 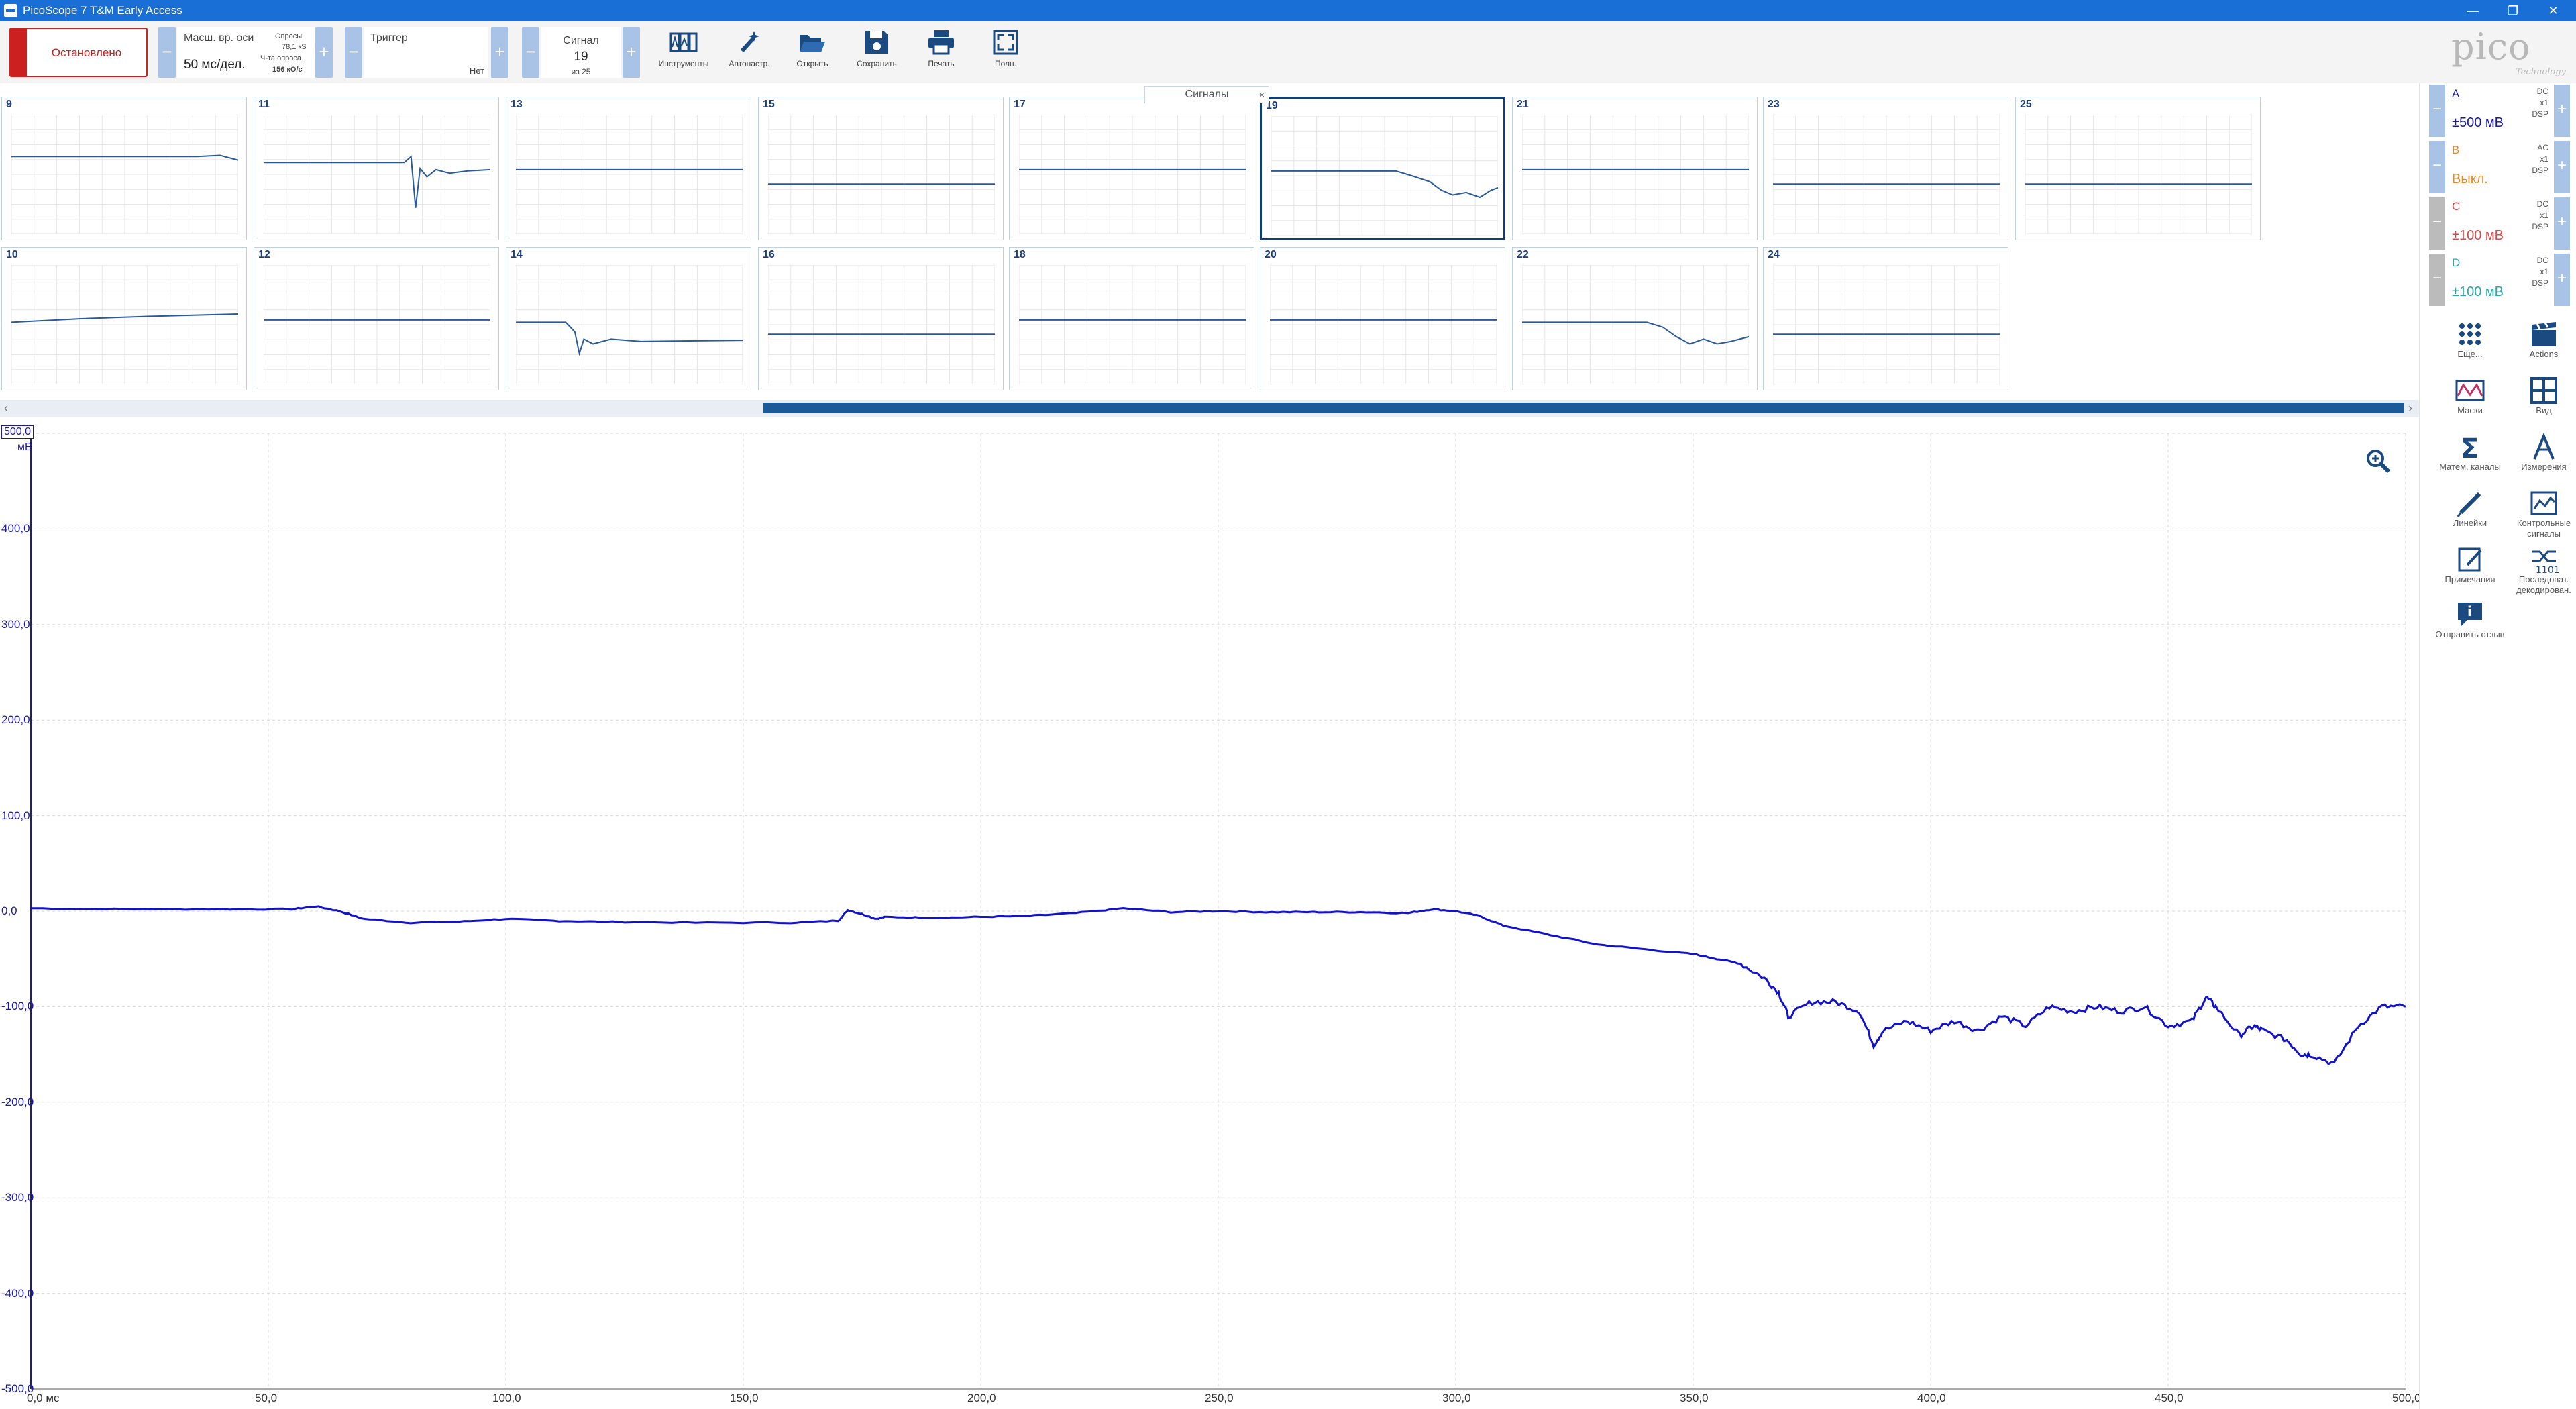 What do you see at coordinates (2470, 390) in the screenshot?
I see `masks-icon` at bounding box center [2470, 390].